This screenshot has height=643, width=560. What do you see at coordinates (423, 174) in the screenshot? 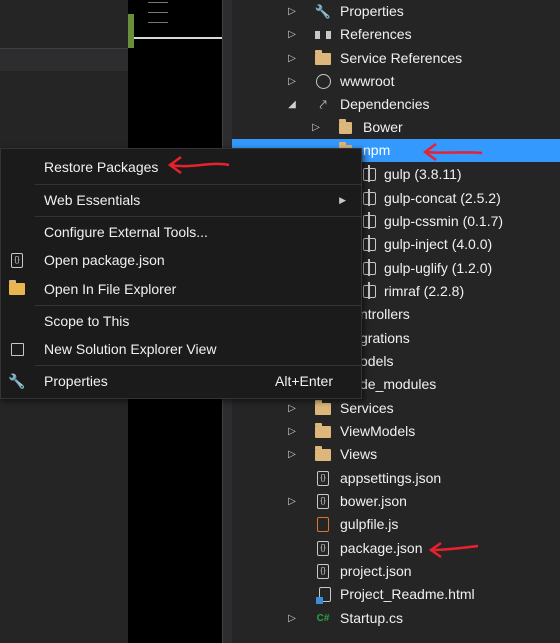
I see `tree-item-label: gulp (3.8.11)` at bounding box center [423, 174].